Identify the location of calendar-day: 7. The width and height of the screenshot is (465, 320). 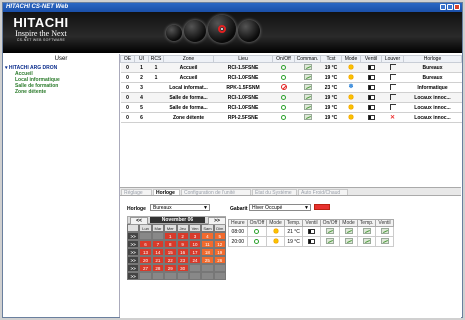
(158, 244).